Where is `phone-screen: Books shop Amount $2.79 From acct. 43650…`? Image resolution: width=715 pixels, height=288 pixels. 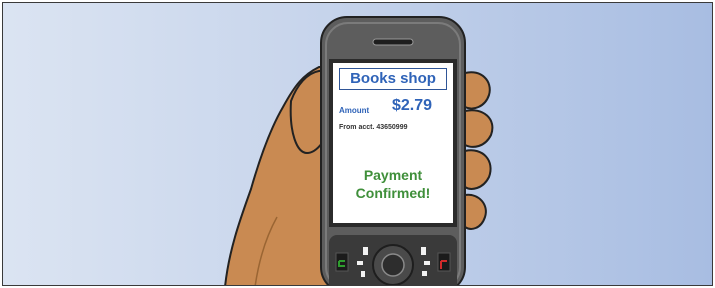 phone-screen: Books shop Amount $2.79 From acct. 43650… is located at coordinates (393, 143).